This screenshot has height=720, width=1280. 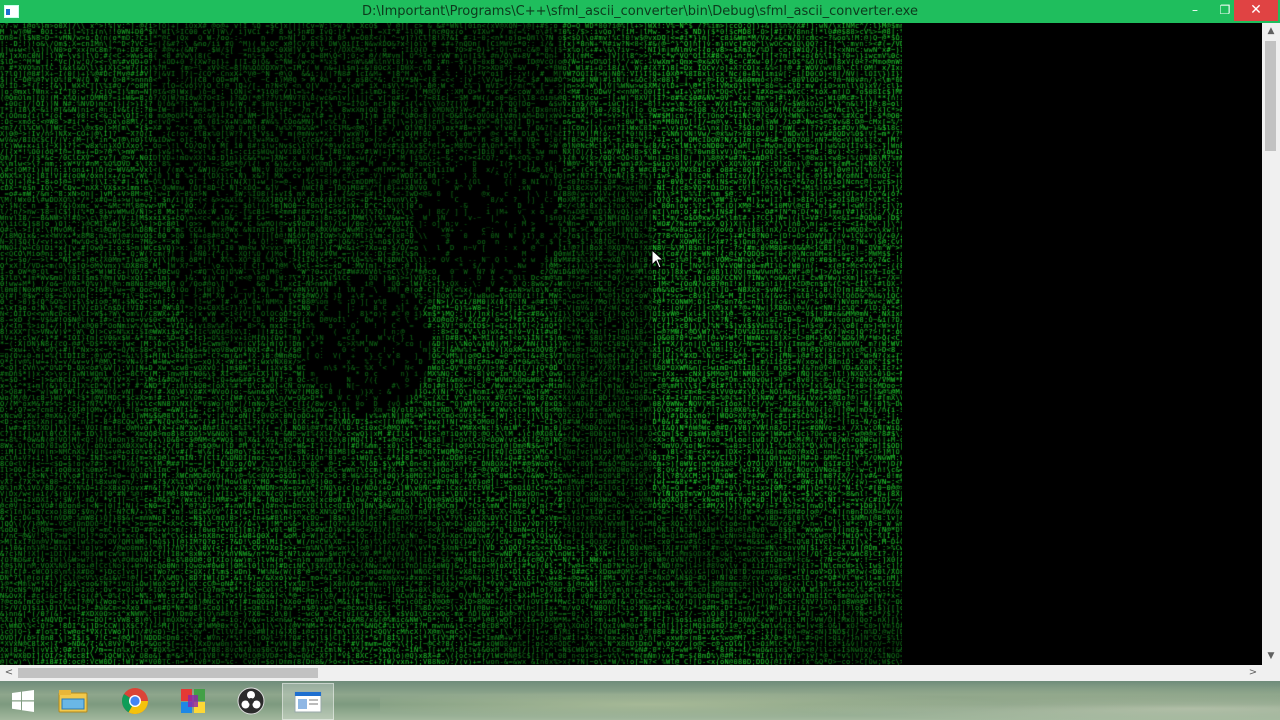 I want to click on chrome-icon, so click(x=135, y=700).